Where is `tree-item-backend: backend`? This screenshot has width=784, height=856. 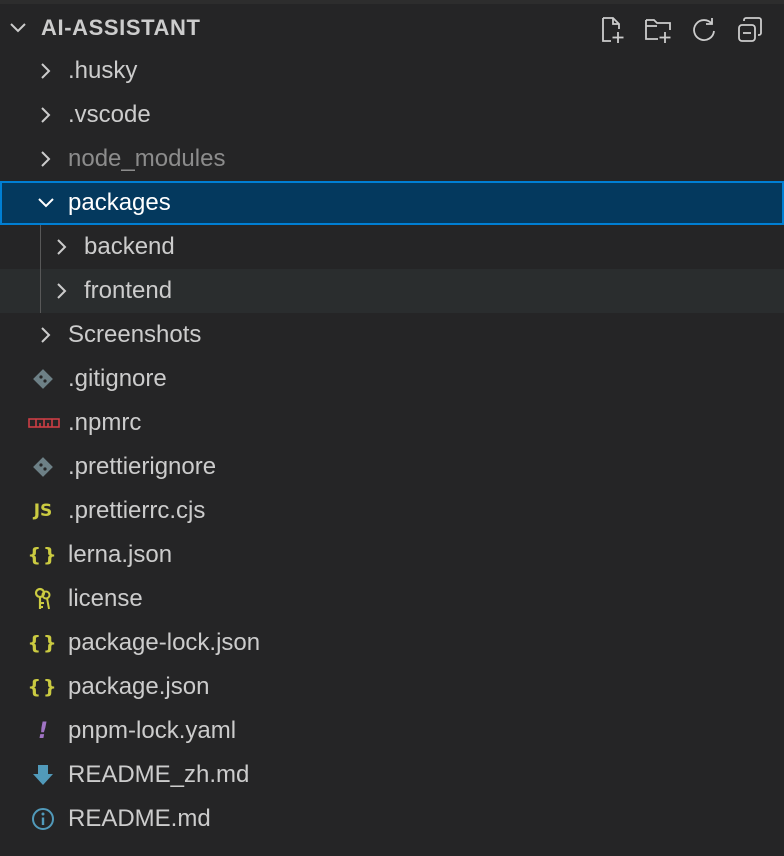 tree-item-backend: backend is located at coordinates (392, 247).